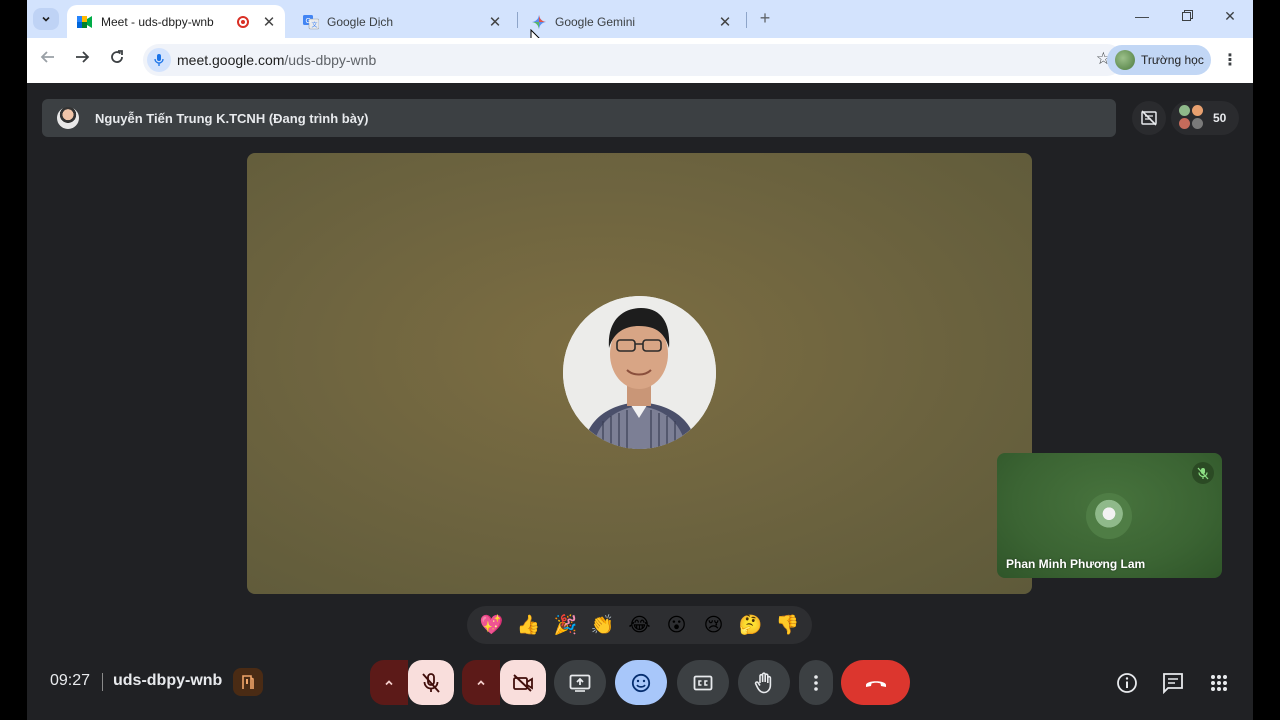  What do you see at coordinates (159, 60) in the screenshot?
I see `microphone-icon` at bounding box center [159, 60].